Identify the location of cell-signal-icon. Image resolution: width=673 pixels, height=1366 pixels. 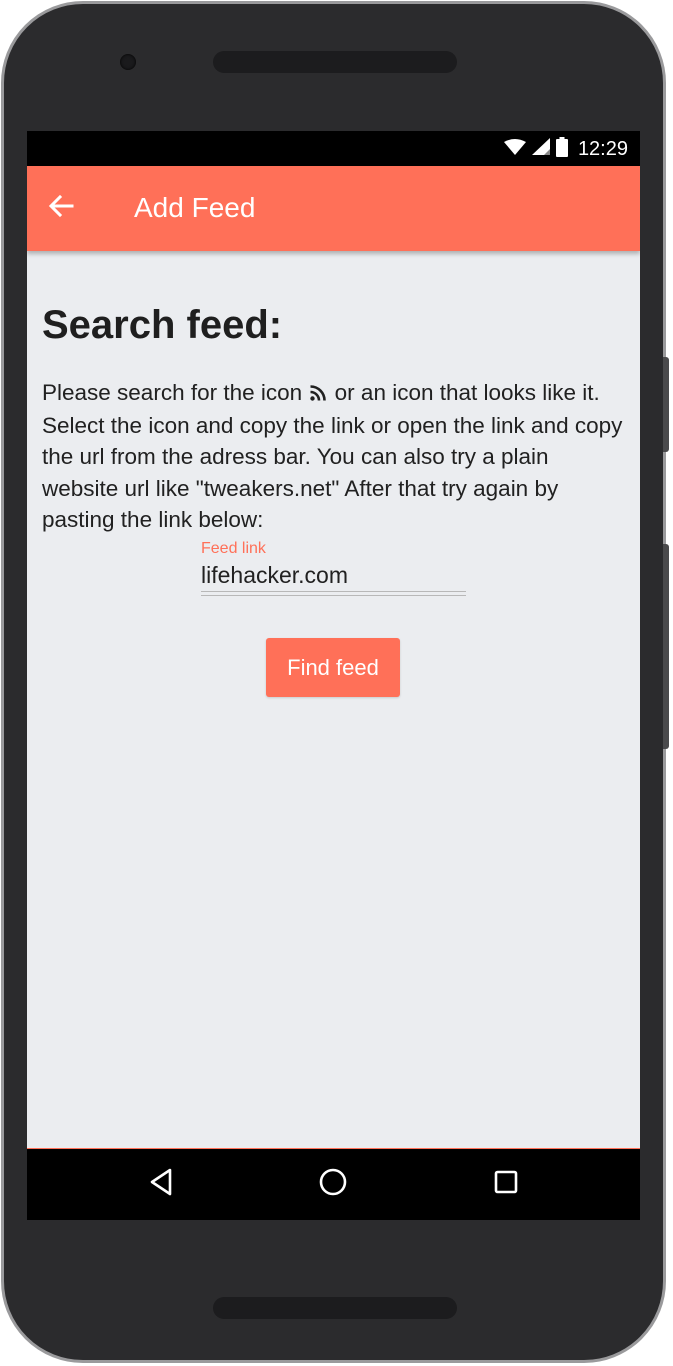
(540, 149).